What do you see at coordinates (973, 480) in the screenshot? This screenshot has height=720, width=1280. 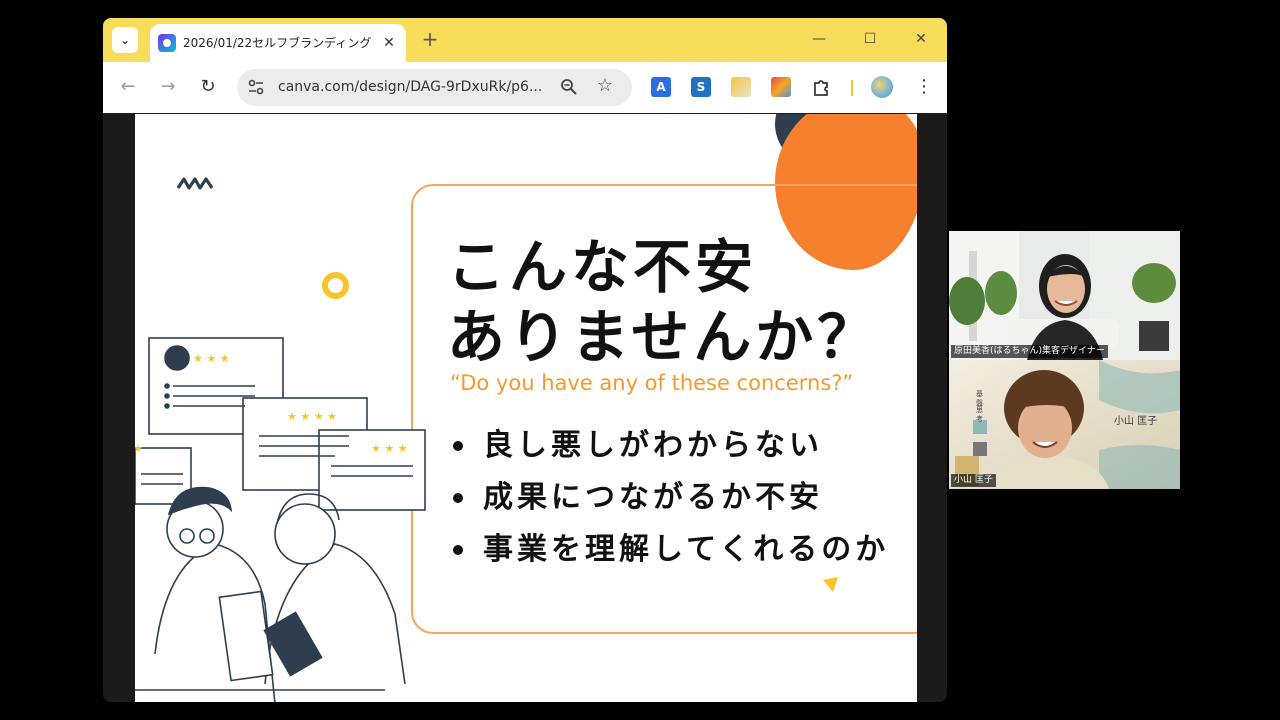 I see `participant-name-label: 小山 匡子` at bounding box center [973, 480].